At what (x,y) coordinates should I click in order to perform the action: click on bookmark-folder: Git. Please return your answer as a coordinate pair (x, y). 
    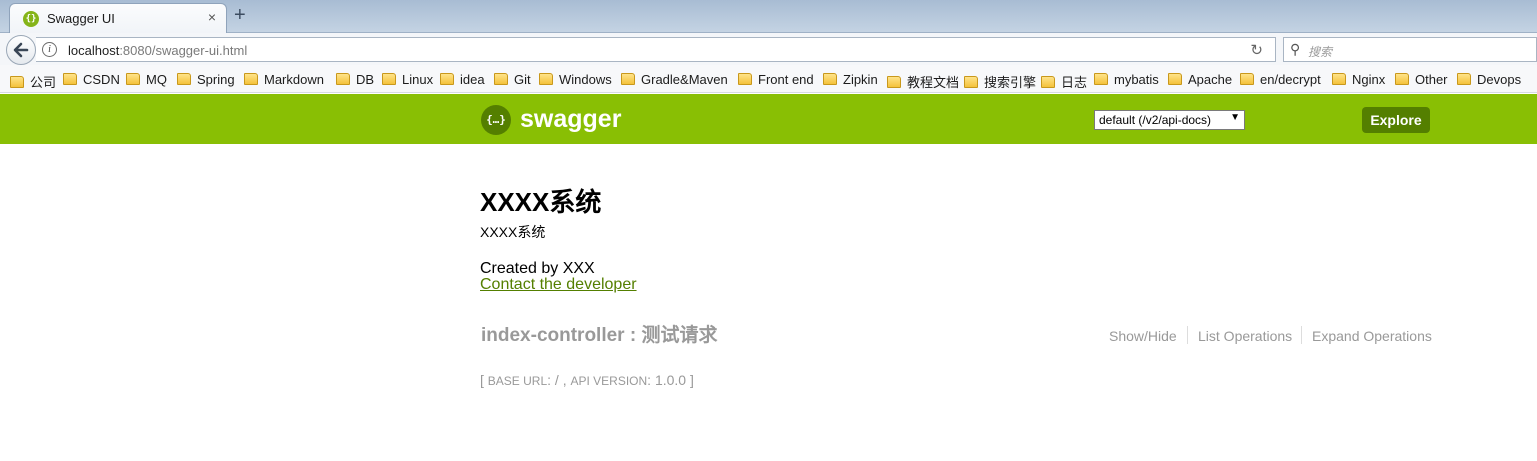
    Looking at the image, I should click on (512, 79).